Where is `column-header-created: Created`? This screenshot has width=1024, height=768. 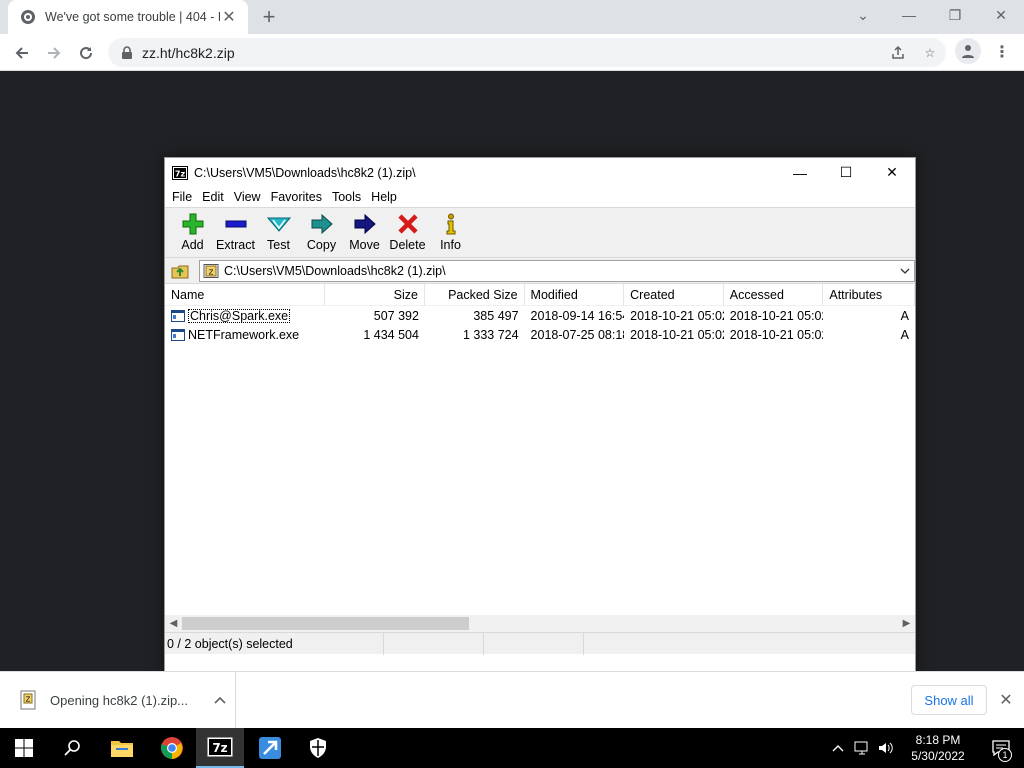
column-header-created: Created is located at coordinates (674, 295).